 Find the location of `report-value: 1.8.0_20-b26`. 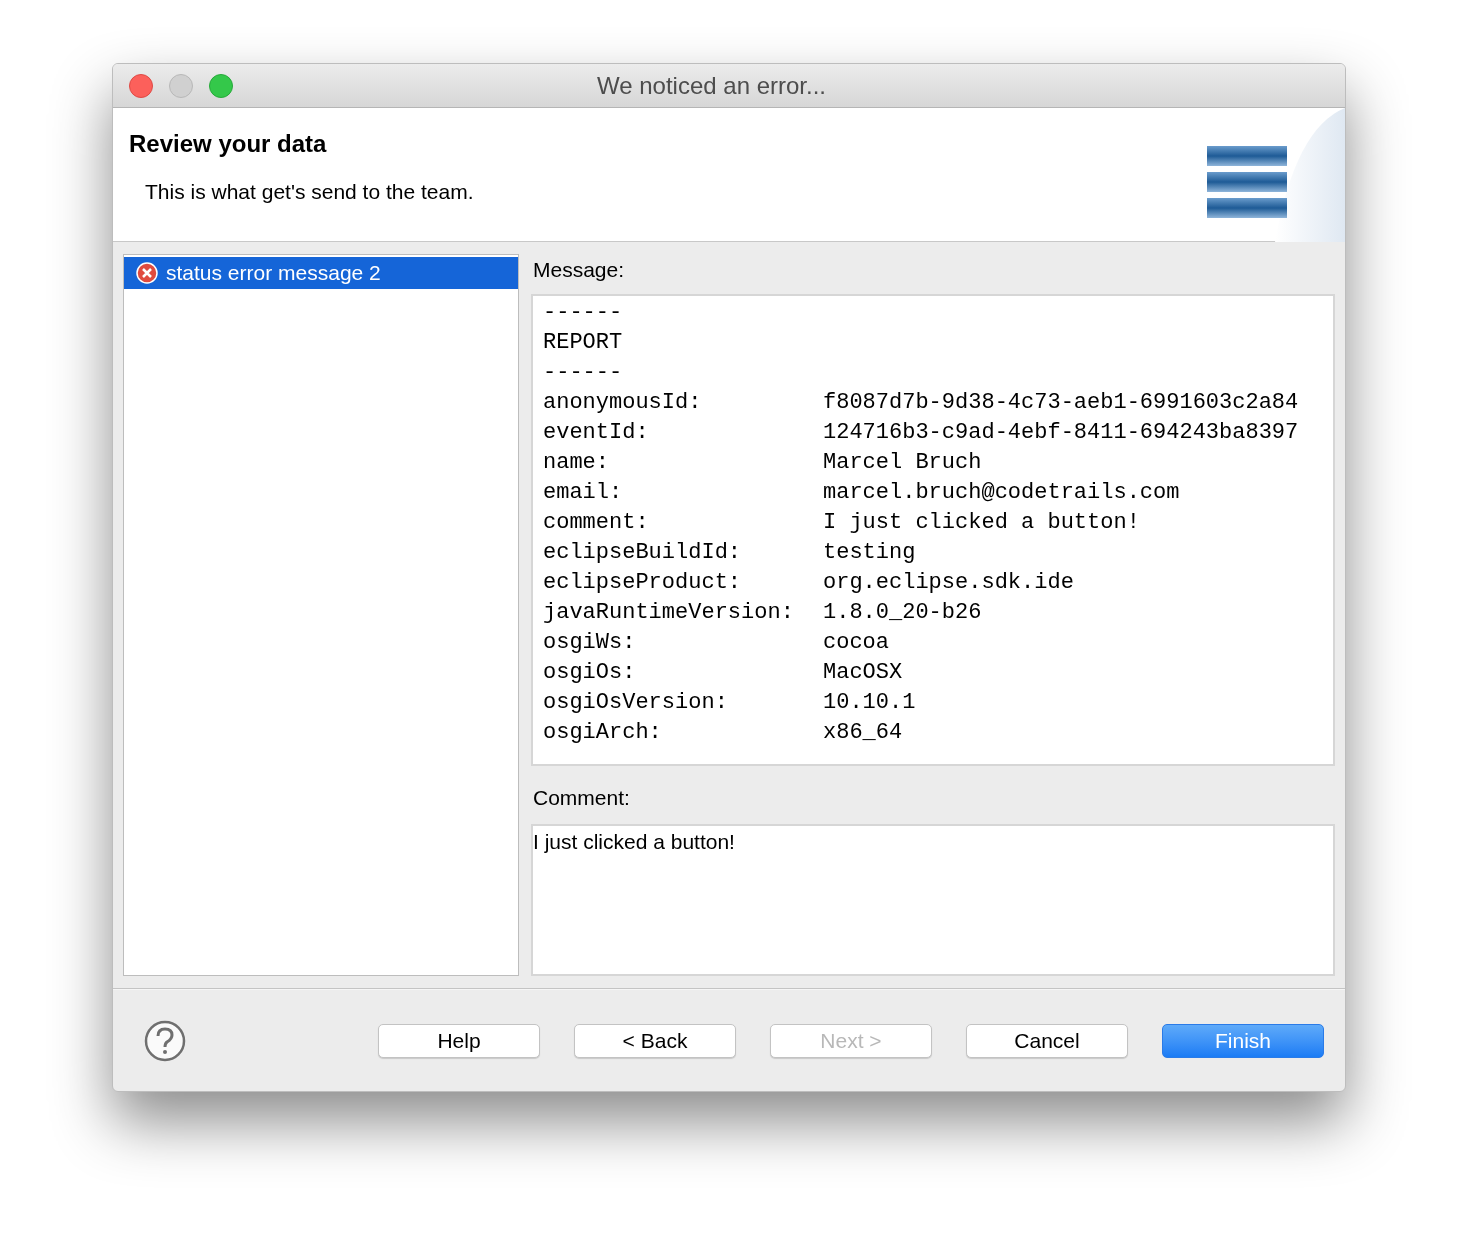

report-value: 1.8.0_20-b26 is located at coordinates (902, 613).